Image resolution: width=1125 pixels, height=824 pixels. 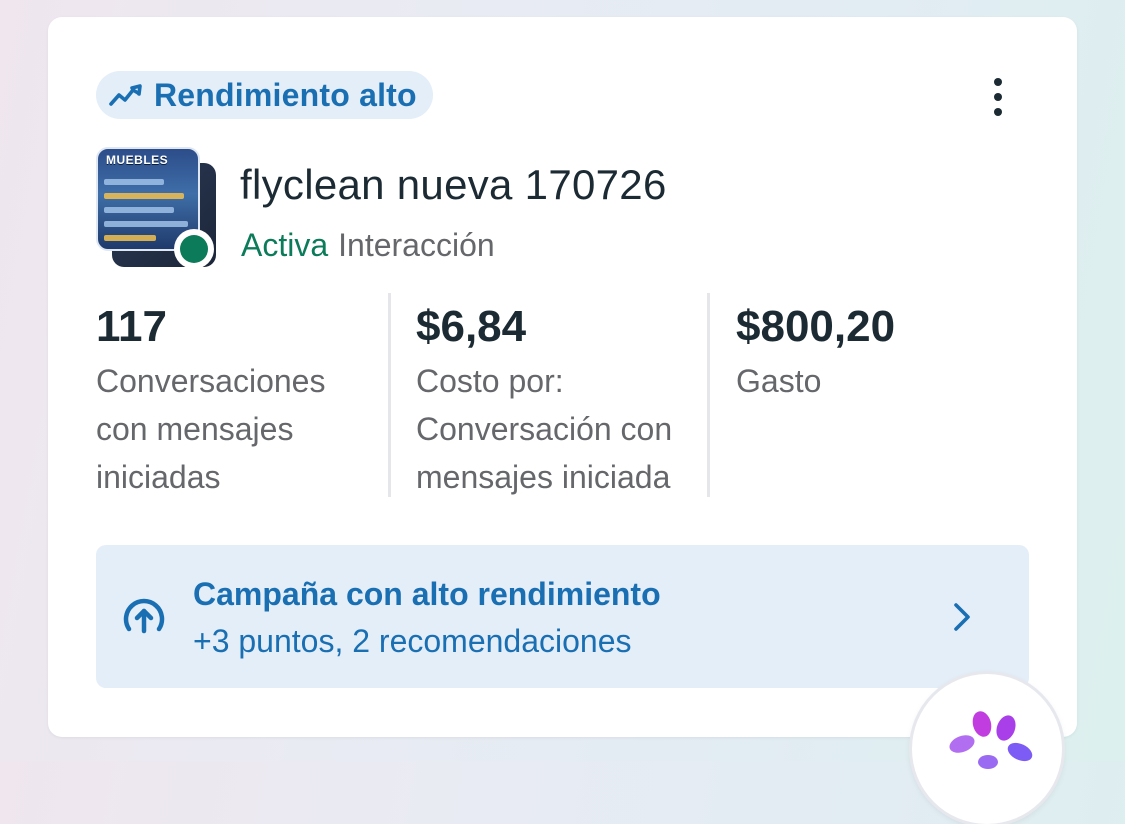 I want to click on metric-value: 117, so click(x=131, y=326).